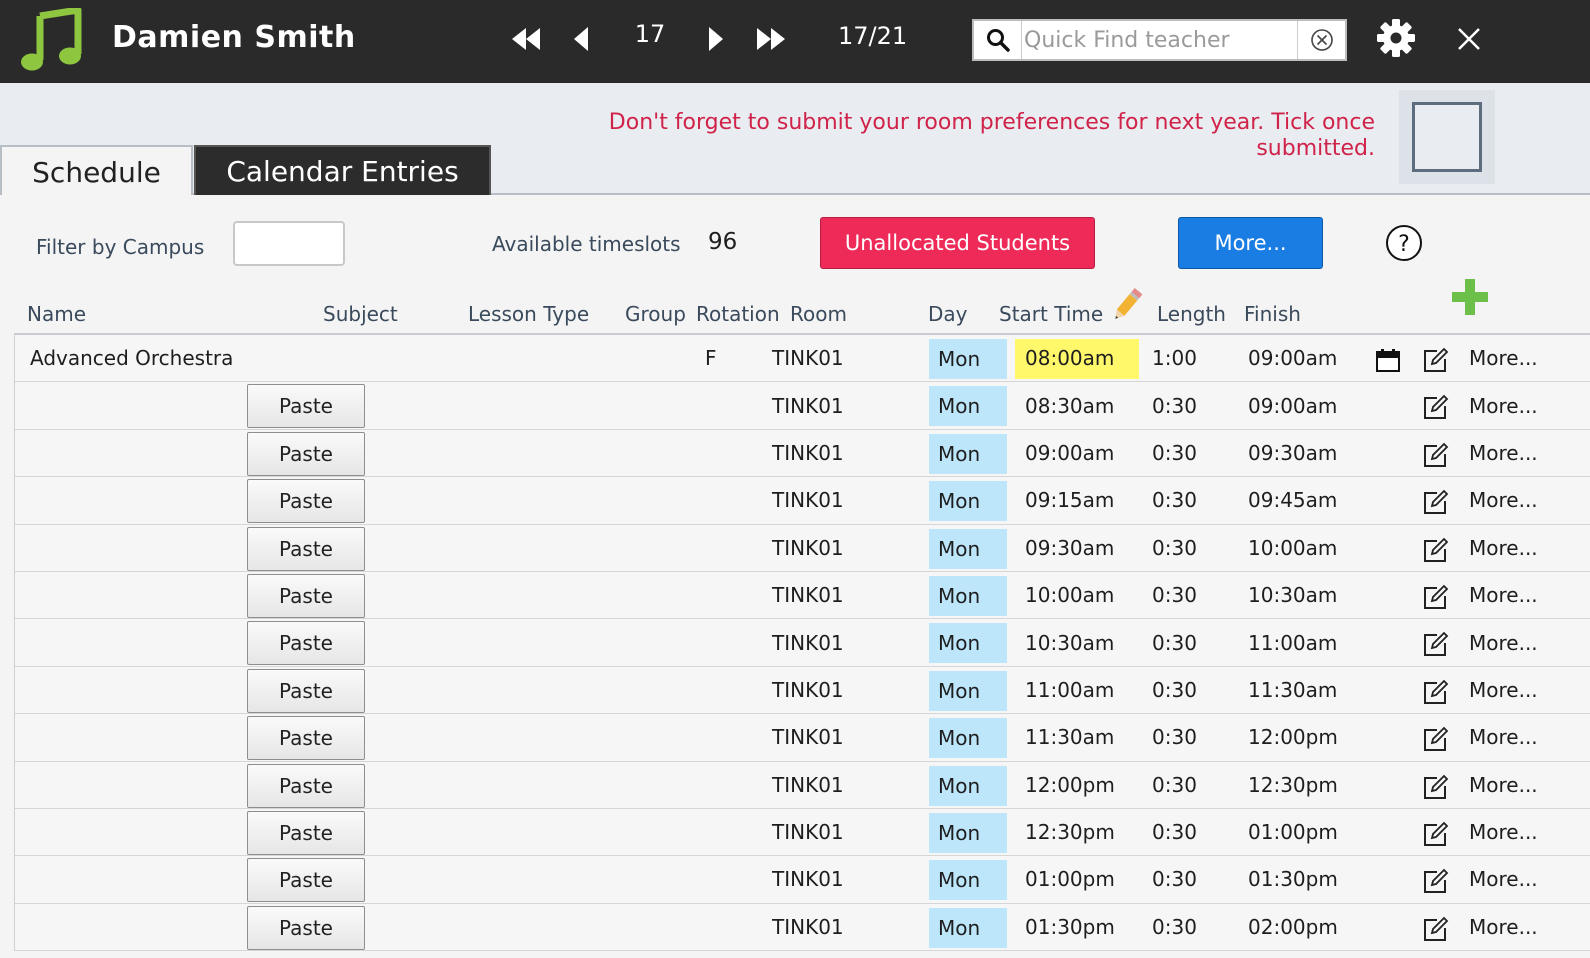  I want to click on row-finish: 02:00pm, so click(1293, 926).